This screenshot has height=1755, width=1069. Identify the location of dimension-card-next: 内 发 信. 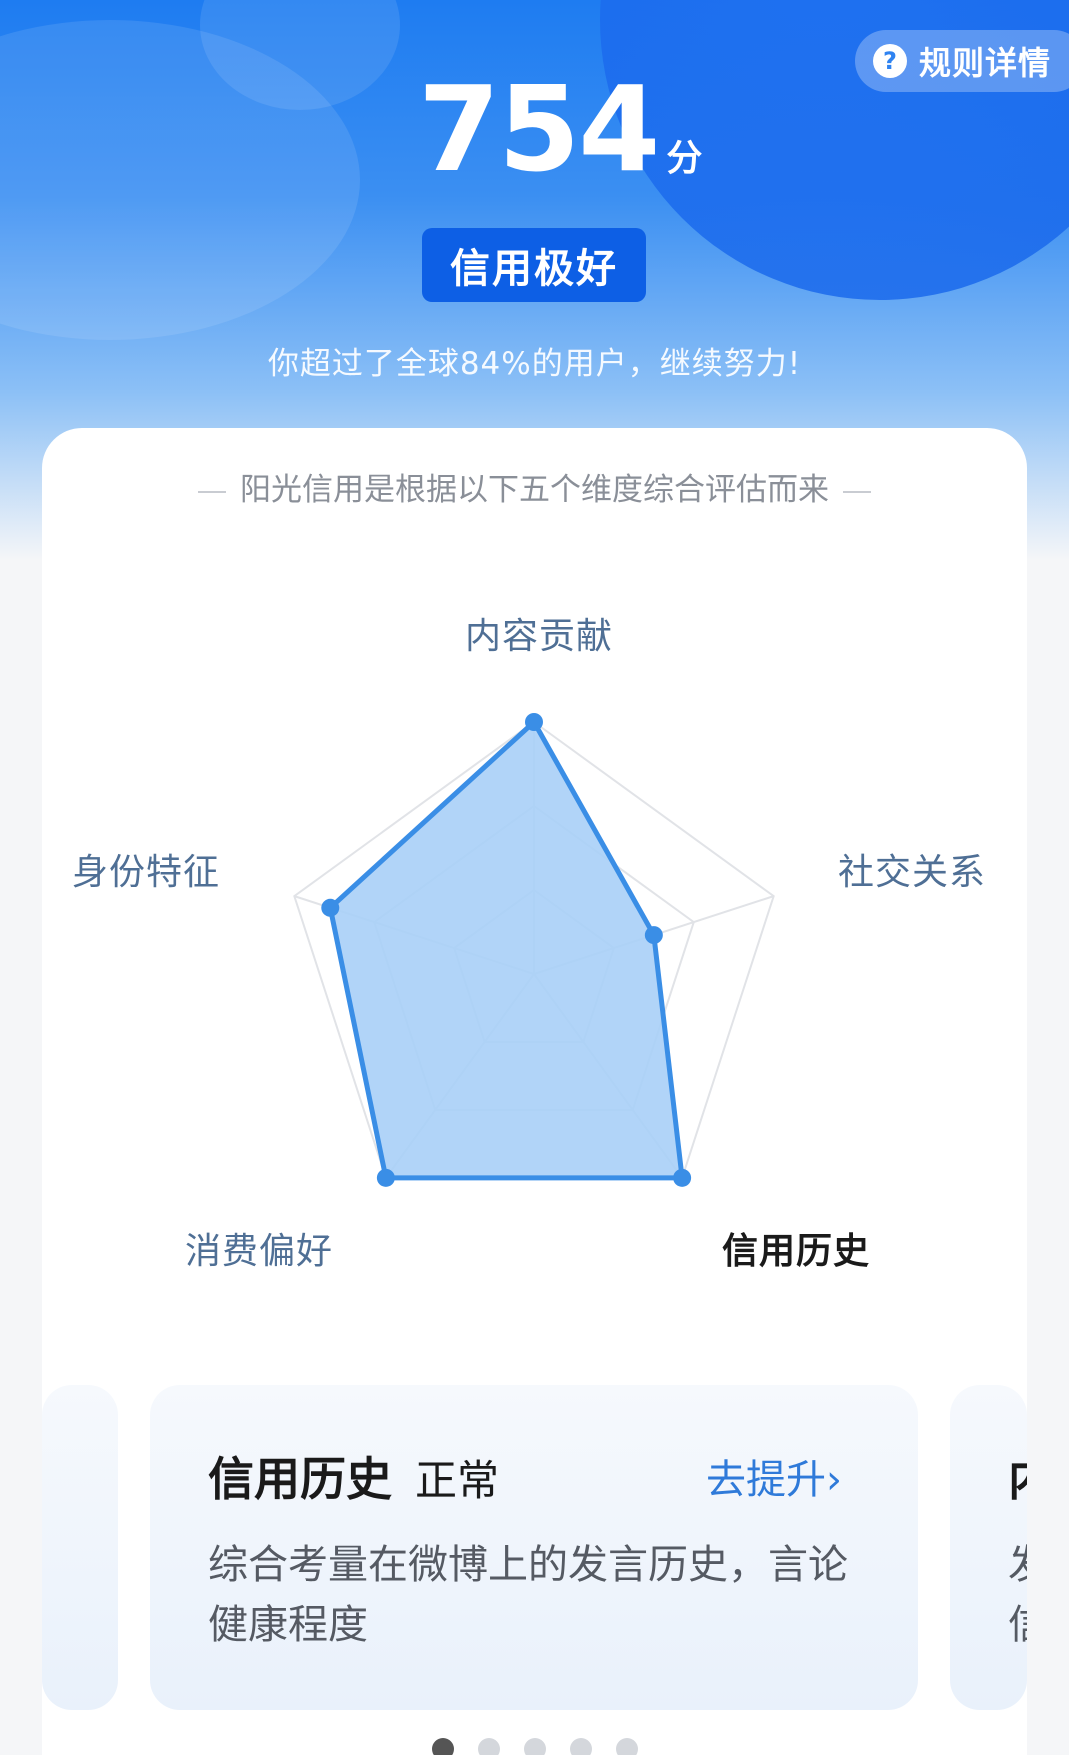
(988, 1547).